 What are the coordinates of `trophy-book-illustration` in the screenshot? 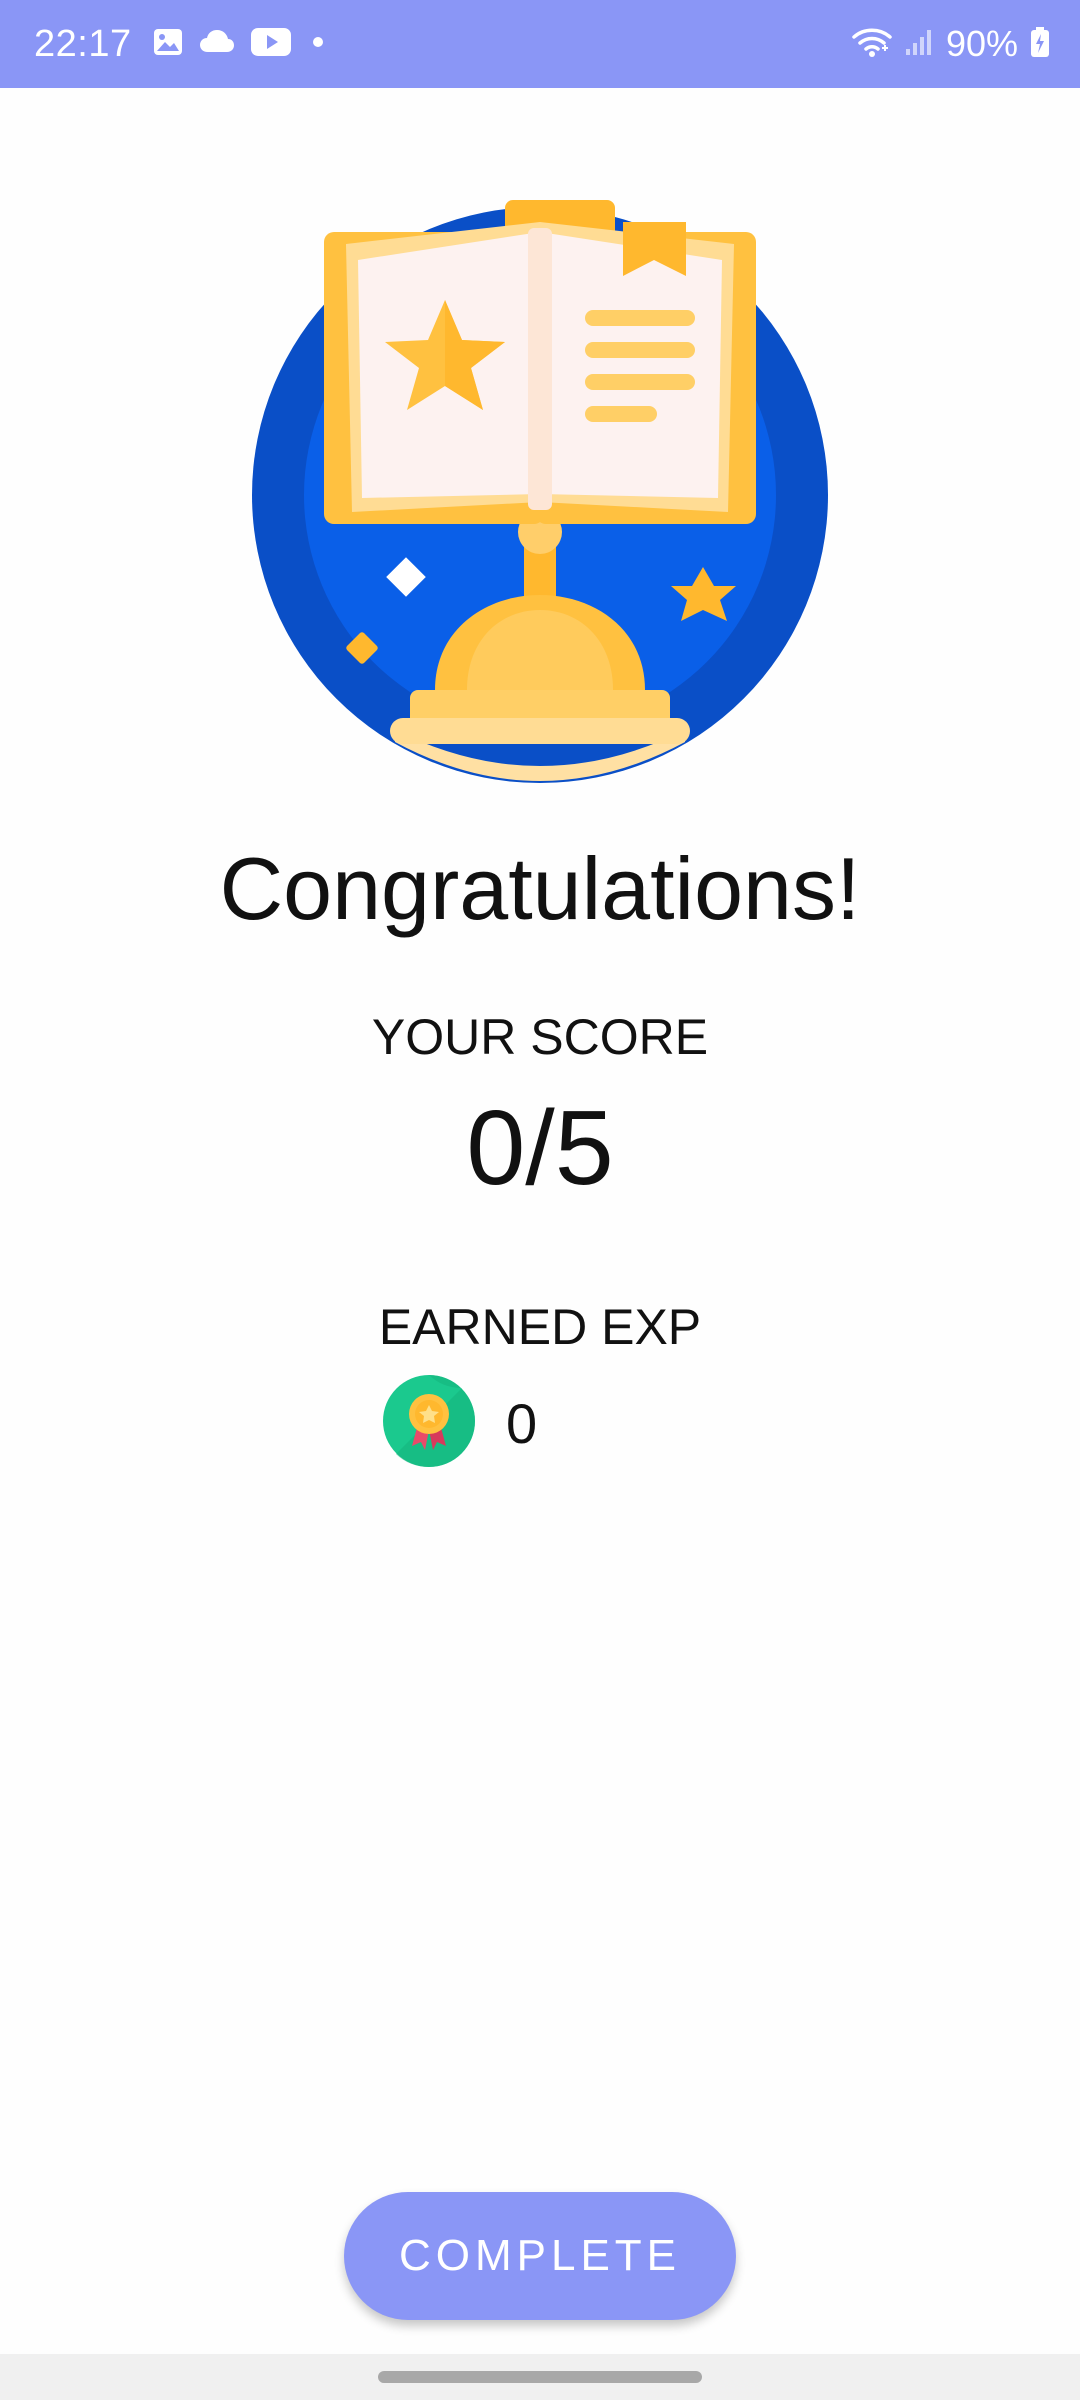 It's located at (540, 480).